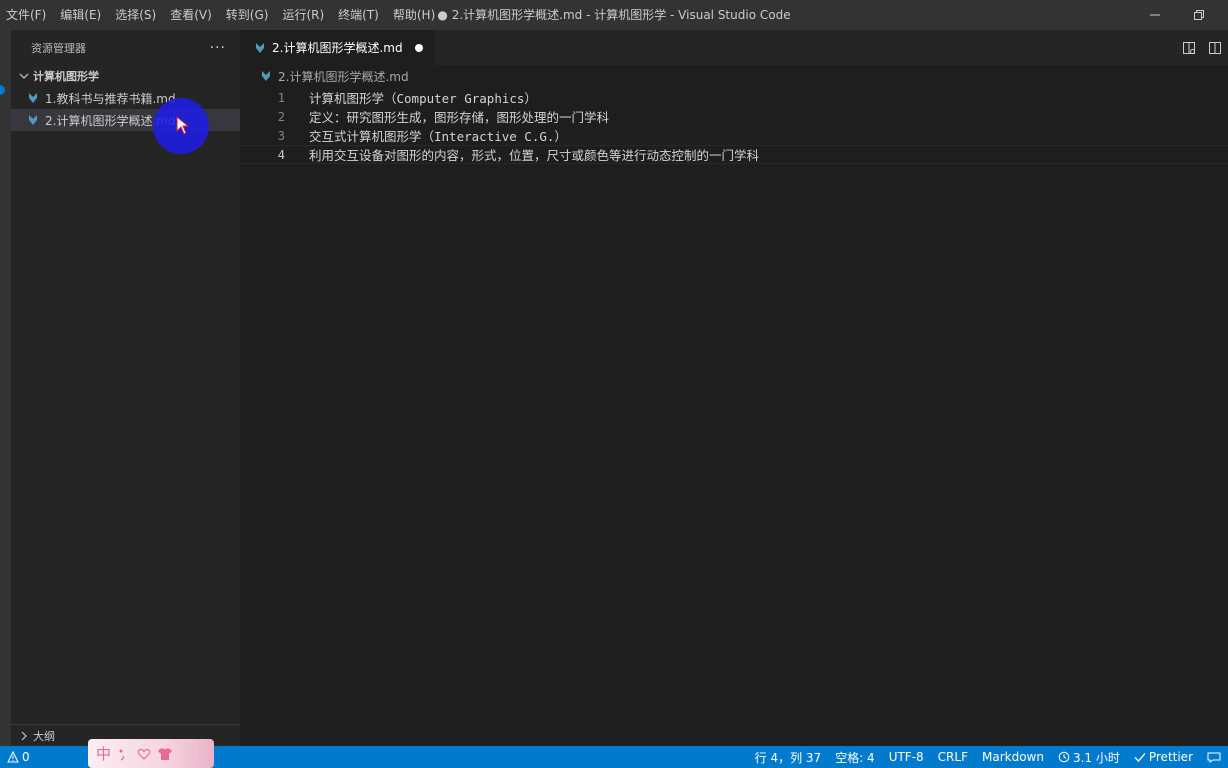 The image size is (1228, 768). Describe the element at coordinates (144, 754) in the screenshot. I see `heart-icon` at that location.